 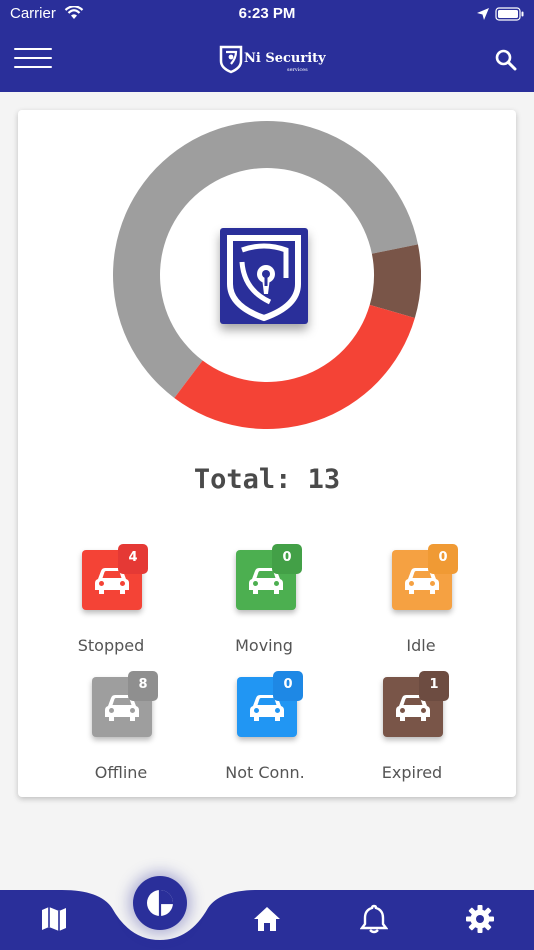 What do you see at coordinates (121, 772) in the screenshot?
I see `status-label: Offline` at bounding box center [121, 772].